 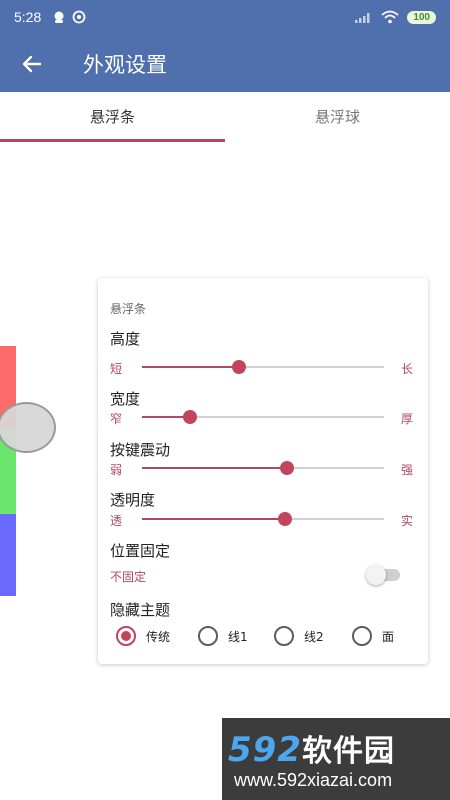 I want to click on vibration-max-label: 强, so click(x=407, y=470).